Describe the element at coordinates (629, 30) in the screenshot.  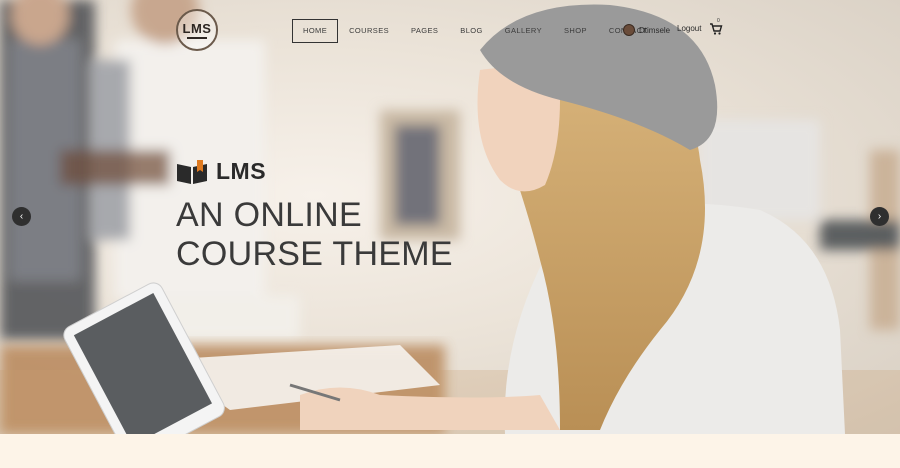
I see `avatar` at that location.